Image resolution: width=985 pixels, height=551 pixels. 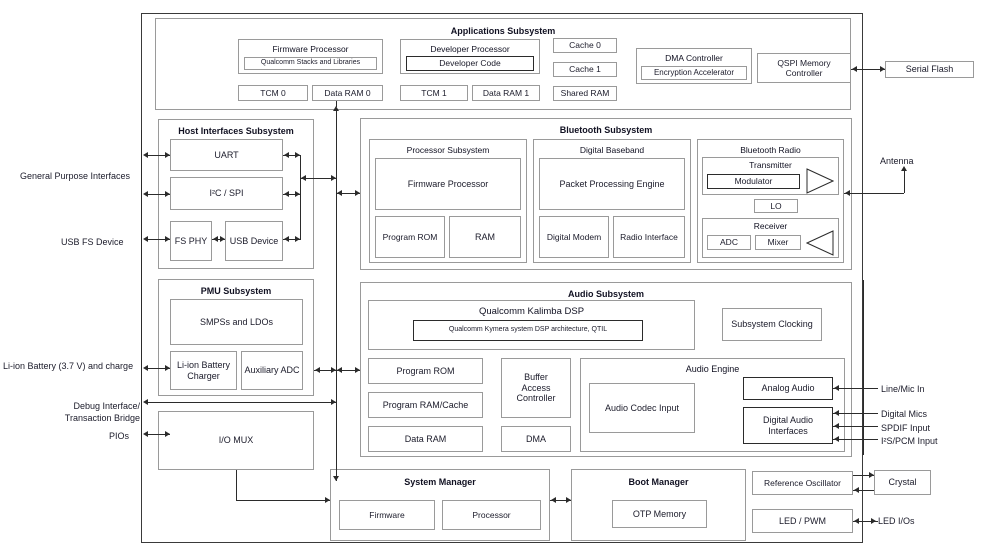 I want to click on label-usb-fs-device: USB FS Device, so click(x=92, y=242).